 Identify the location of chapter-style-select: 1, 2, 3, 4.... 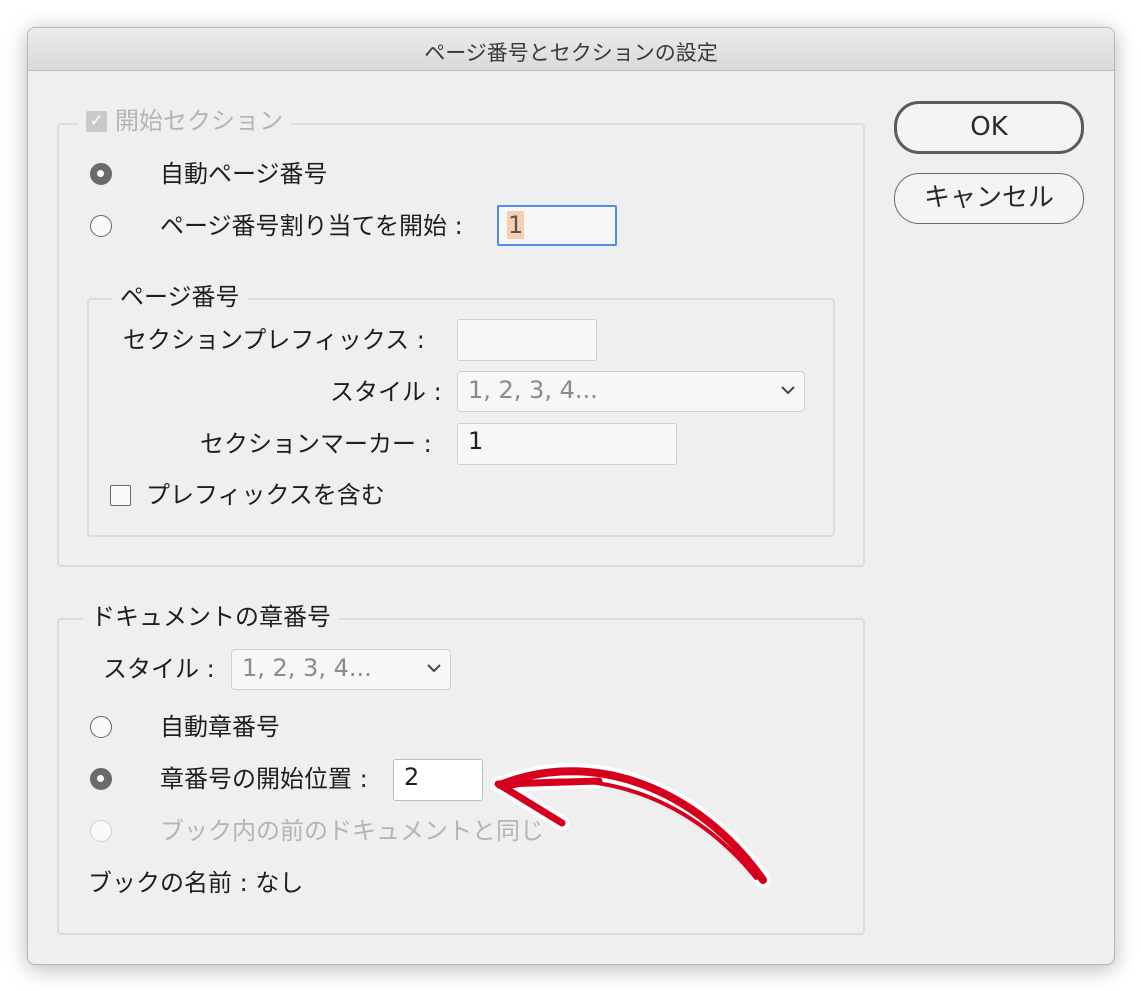
(341, 669).